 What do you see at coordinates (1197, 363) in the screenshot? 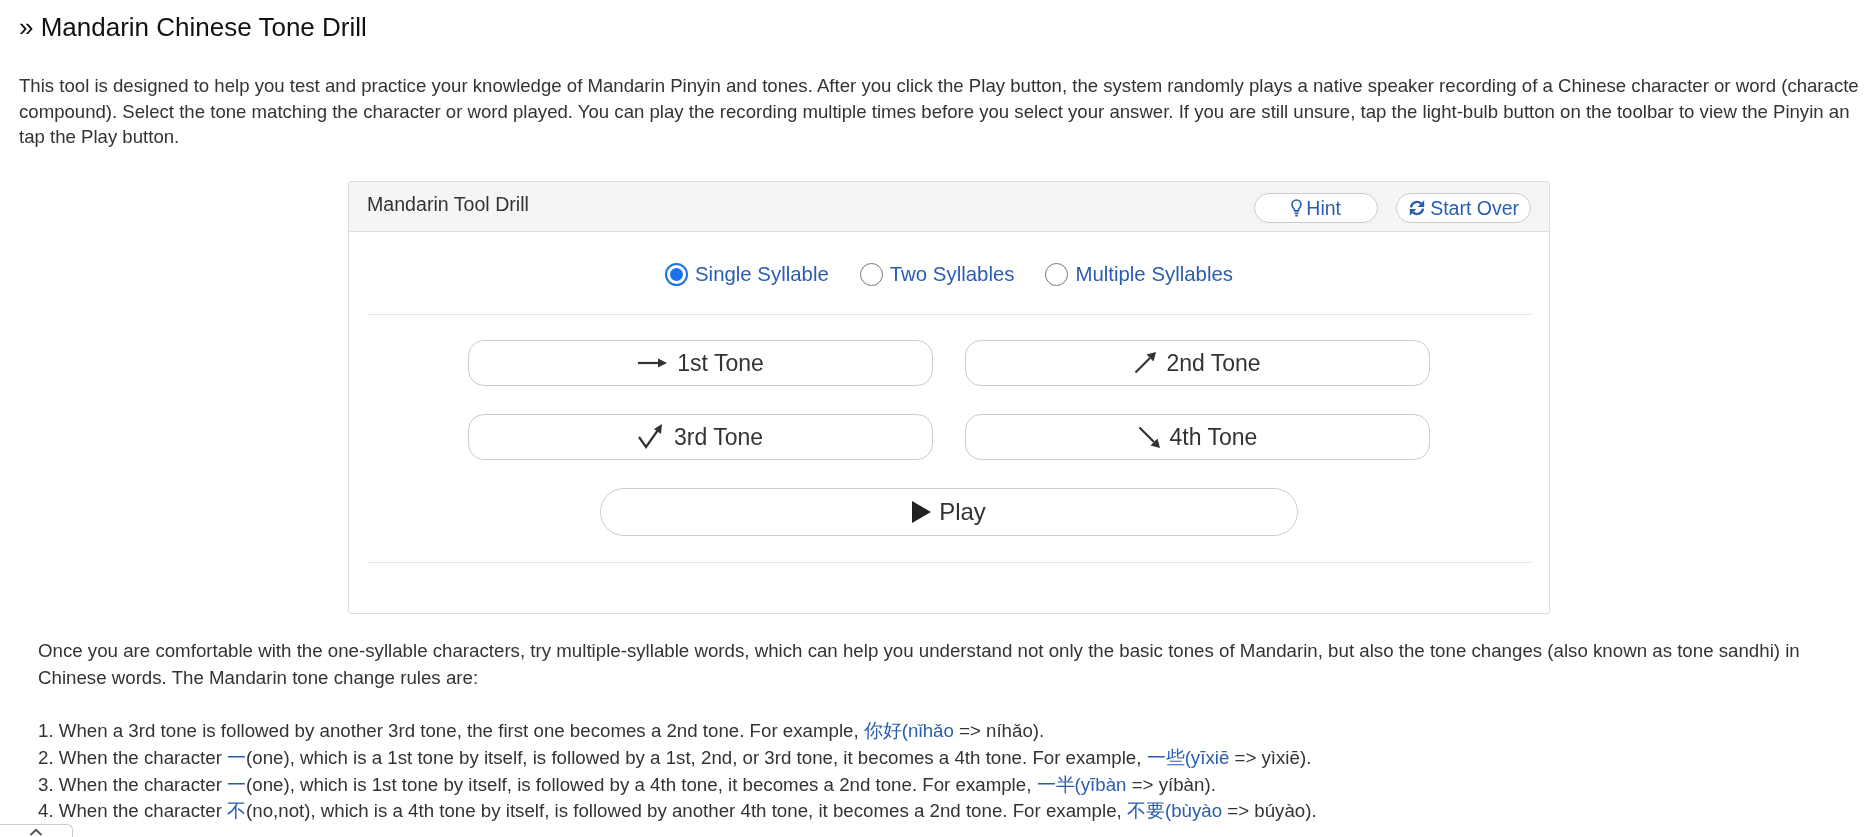
I see `tone-button: 2nd Tone` at bounding box center [1197, 363].